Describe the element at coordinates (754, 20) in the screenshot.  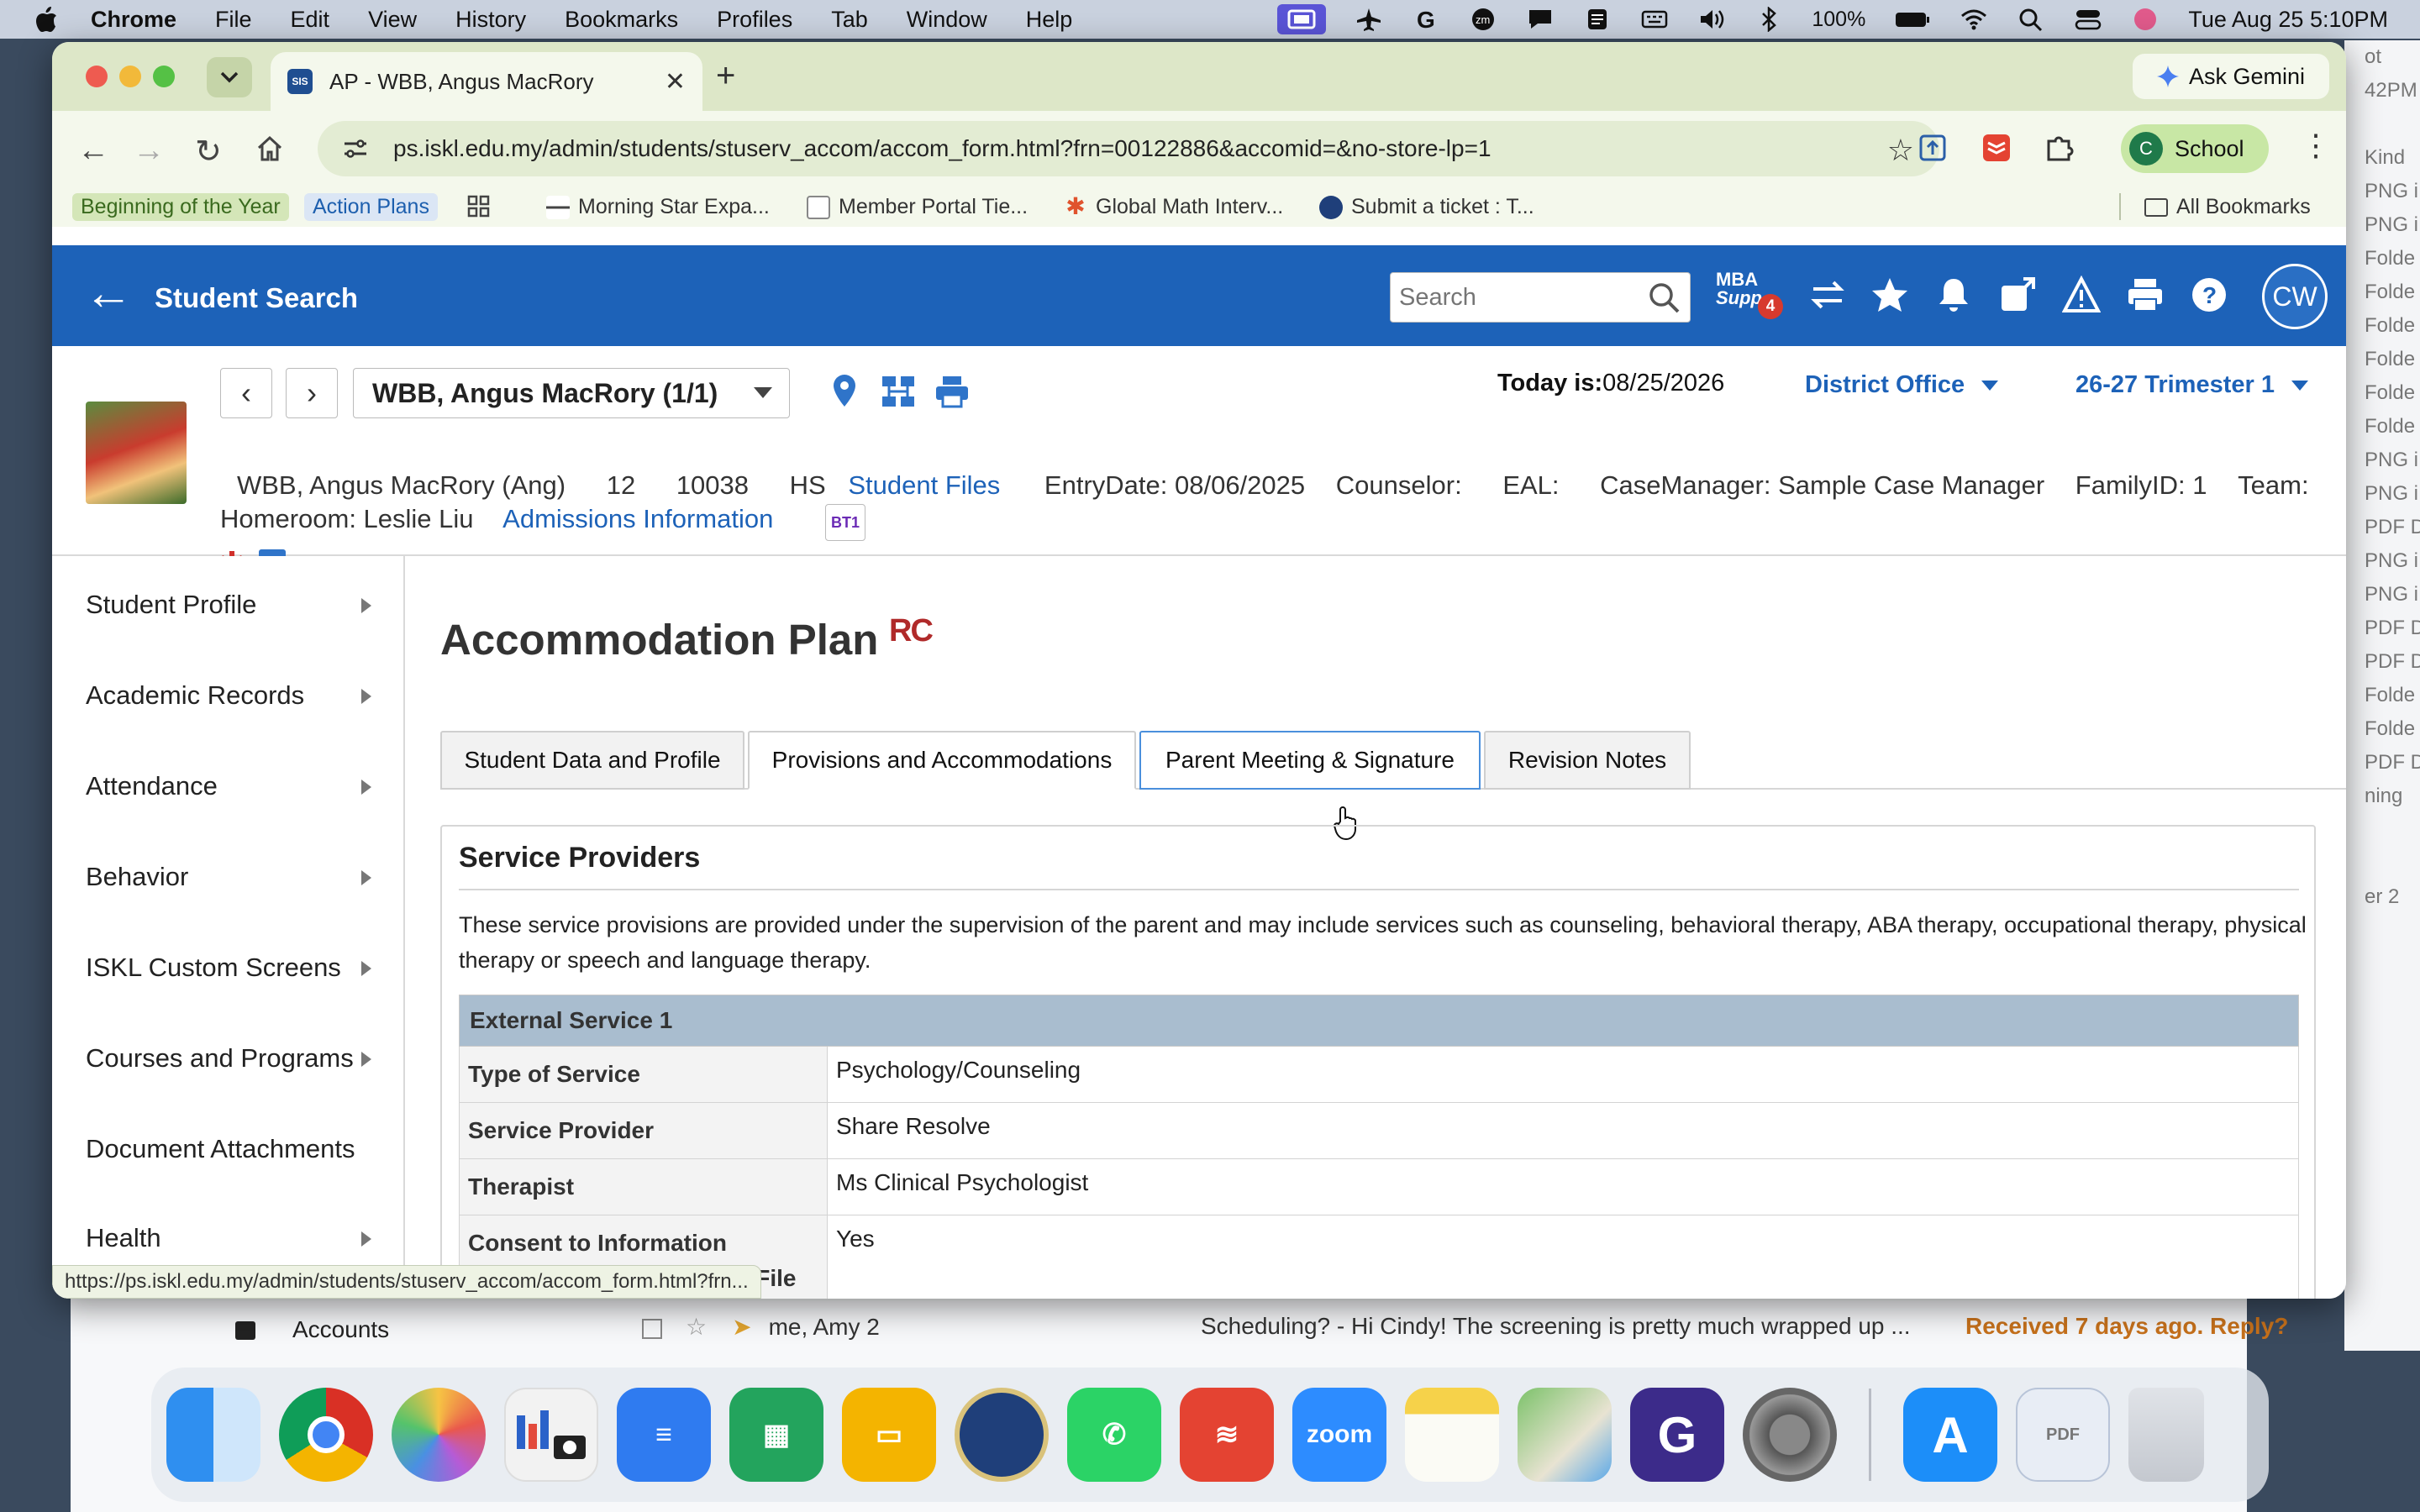
I see `menu-profiles: Profiles` at that location.